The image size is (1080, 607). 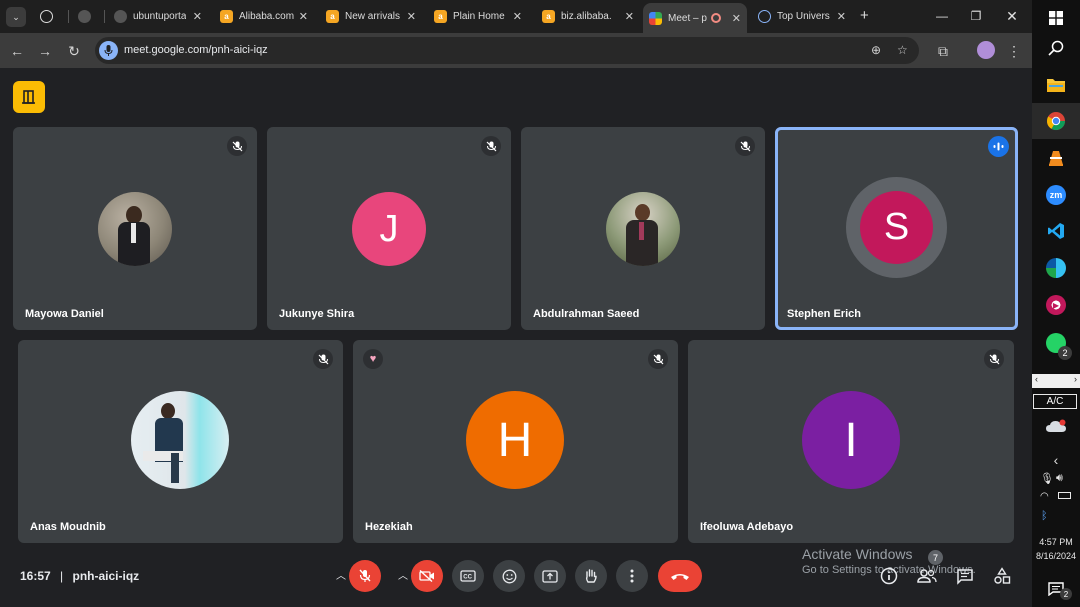 I want to click on microphone-icon: 🎙︎, so click(x=1047, y=478).